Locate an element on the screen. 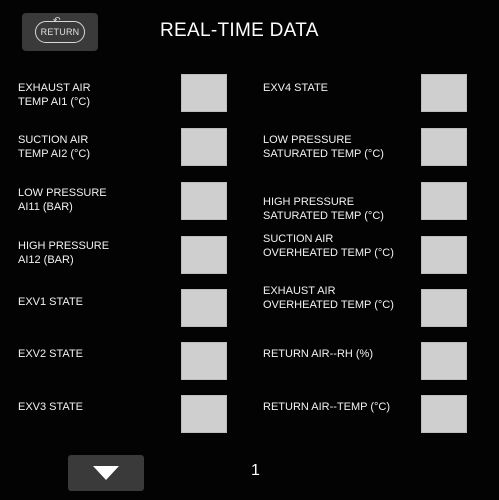 Image resolution: width=499 pixels, height=500 pixels. param-label-return-air-rh: RETURN AIR--RH (%) is located at coordinates (318, 354).